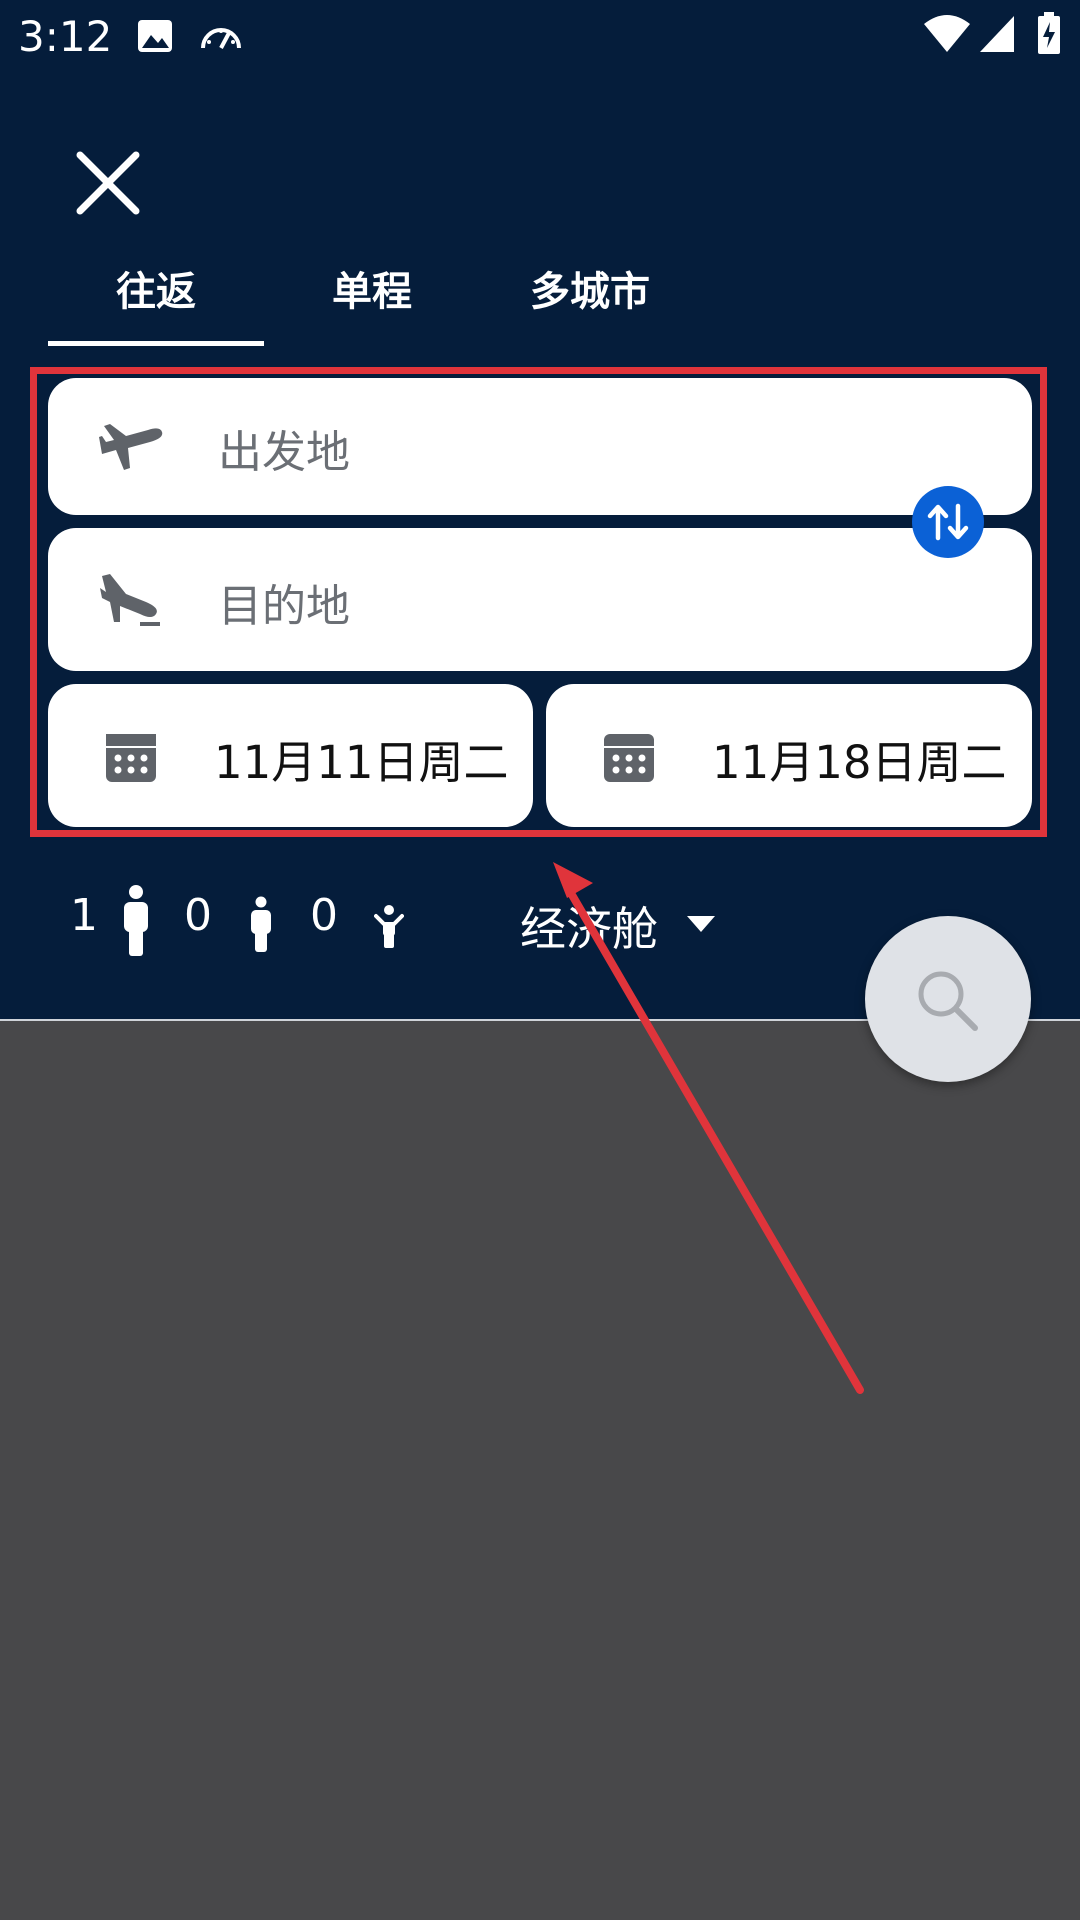 The width and height of the screenshot is (1080, 1920). I want to click on origin-placeholder: 出发地, so click(284, 452).